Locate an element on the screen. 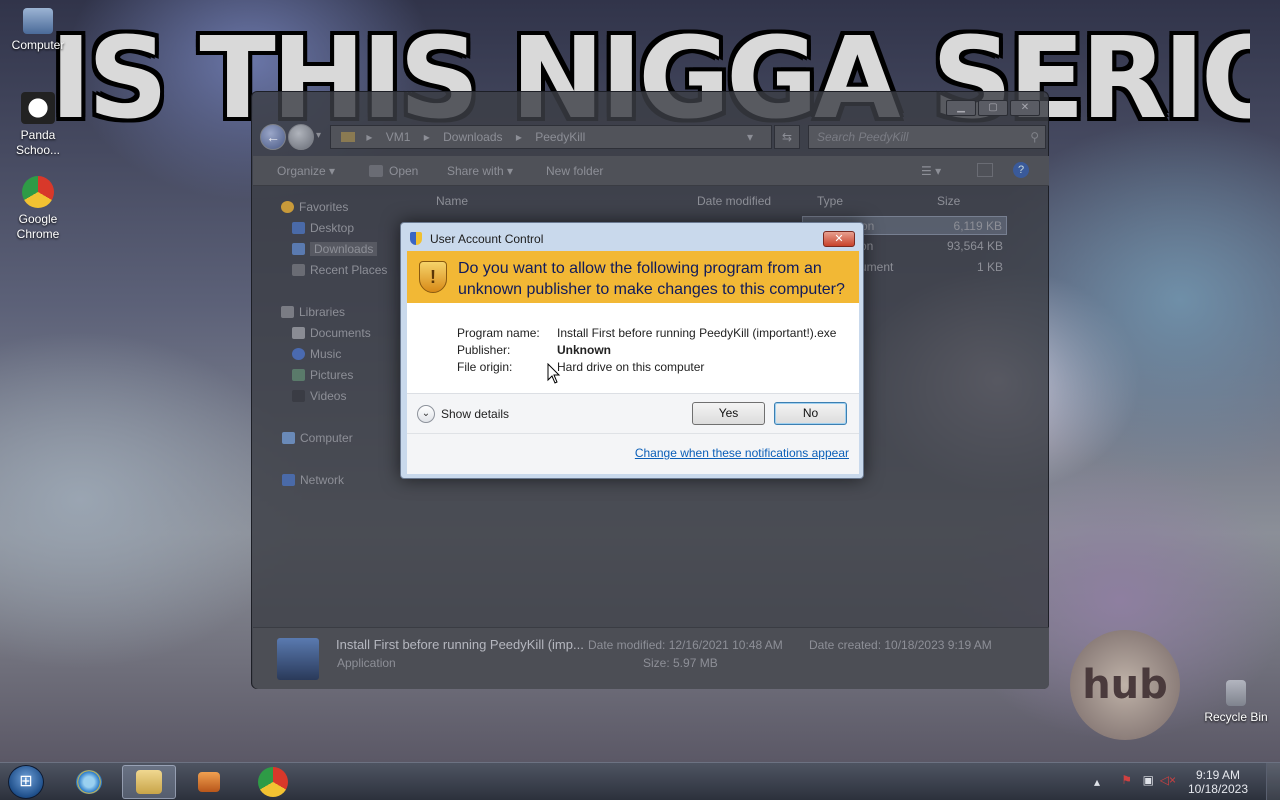 The width and height of the screenshot is (1280, 800). nav-recent-places-label: Recent Places is located at coordinates (349, 270).